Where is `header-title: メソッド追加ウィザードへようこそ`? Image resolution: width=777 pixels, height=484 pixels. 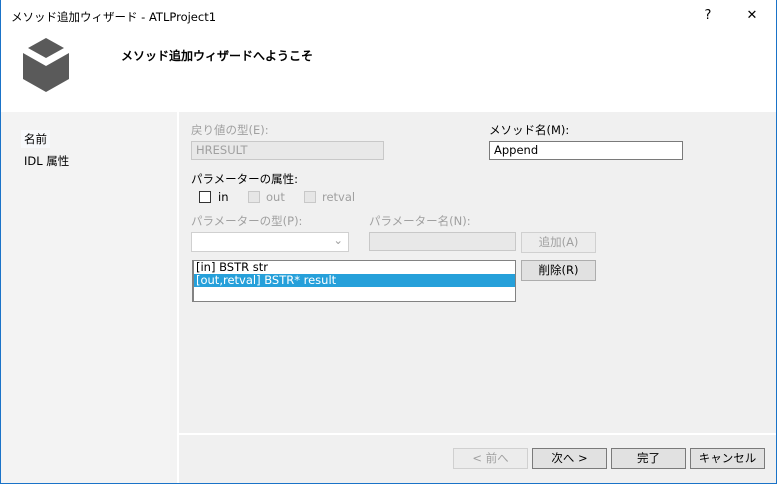
header-title: メソッド追加ウィザードへようこそ is located at coordinates (217, 56).